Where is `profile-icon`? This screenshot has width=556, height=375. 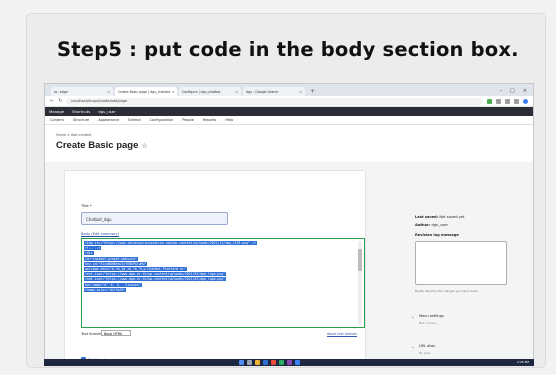
profile-icon is located at coordinates (525, 101).